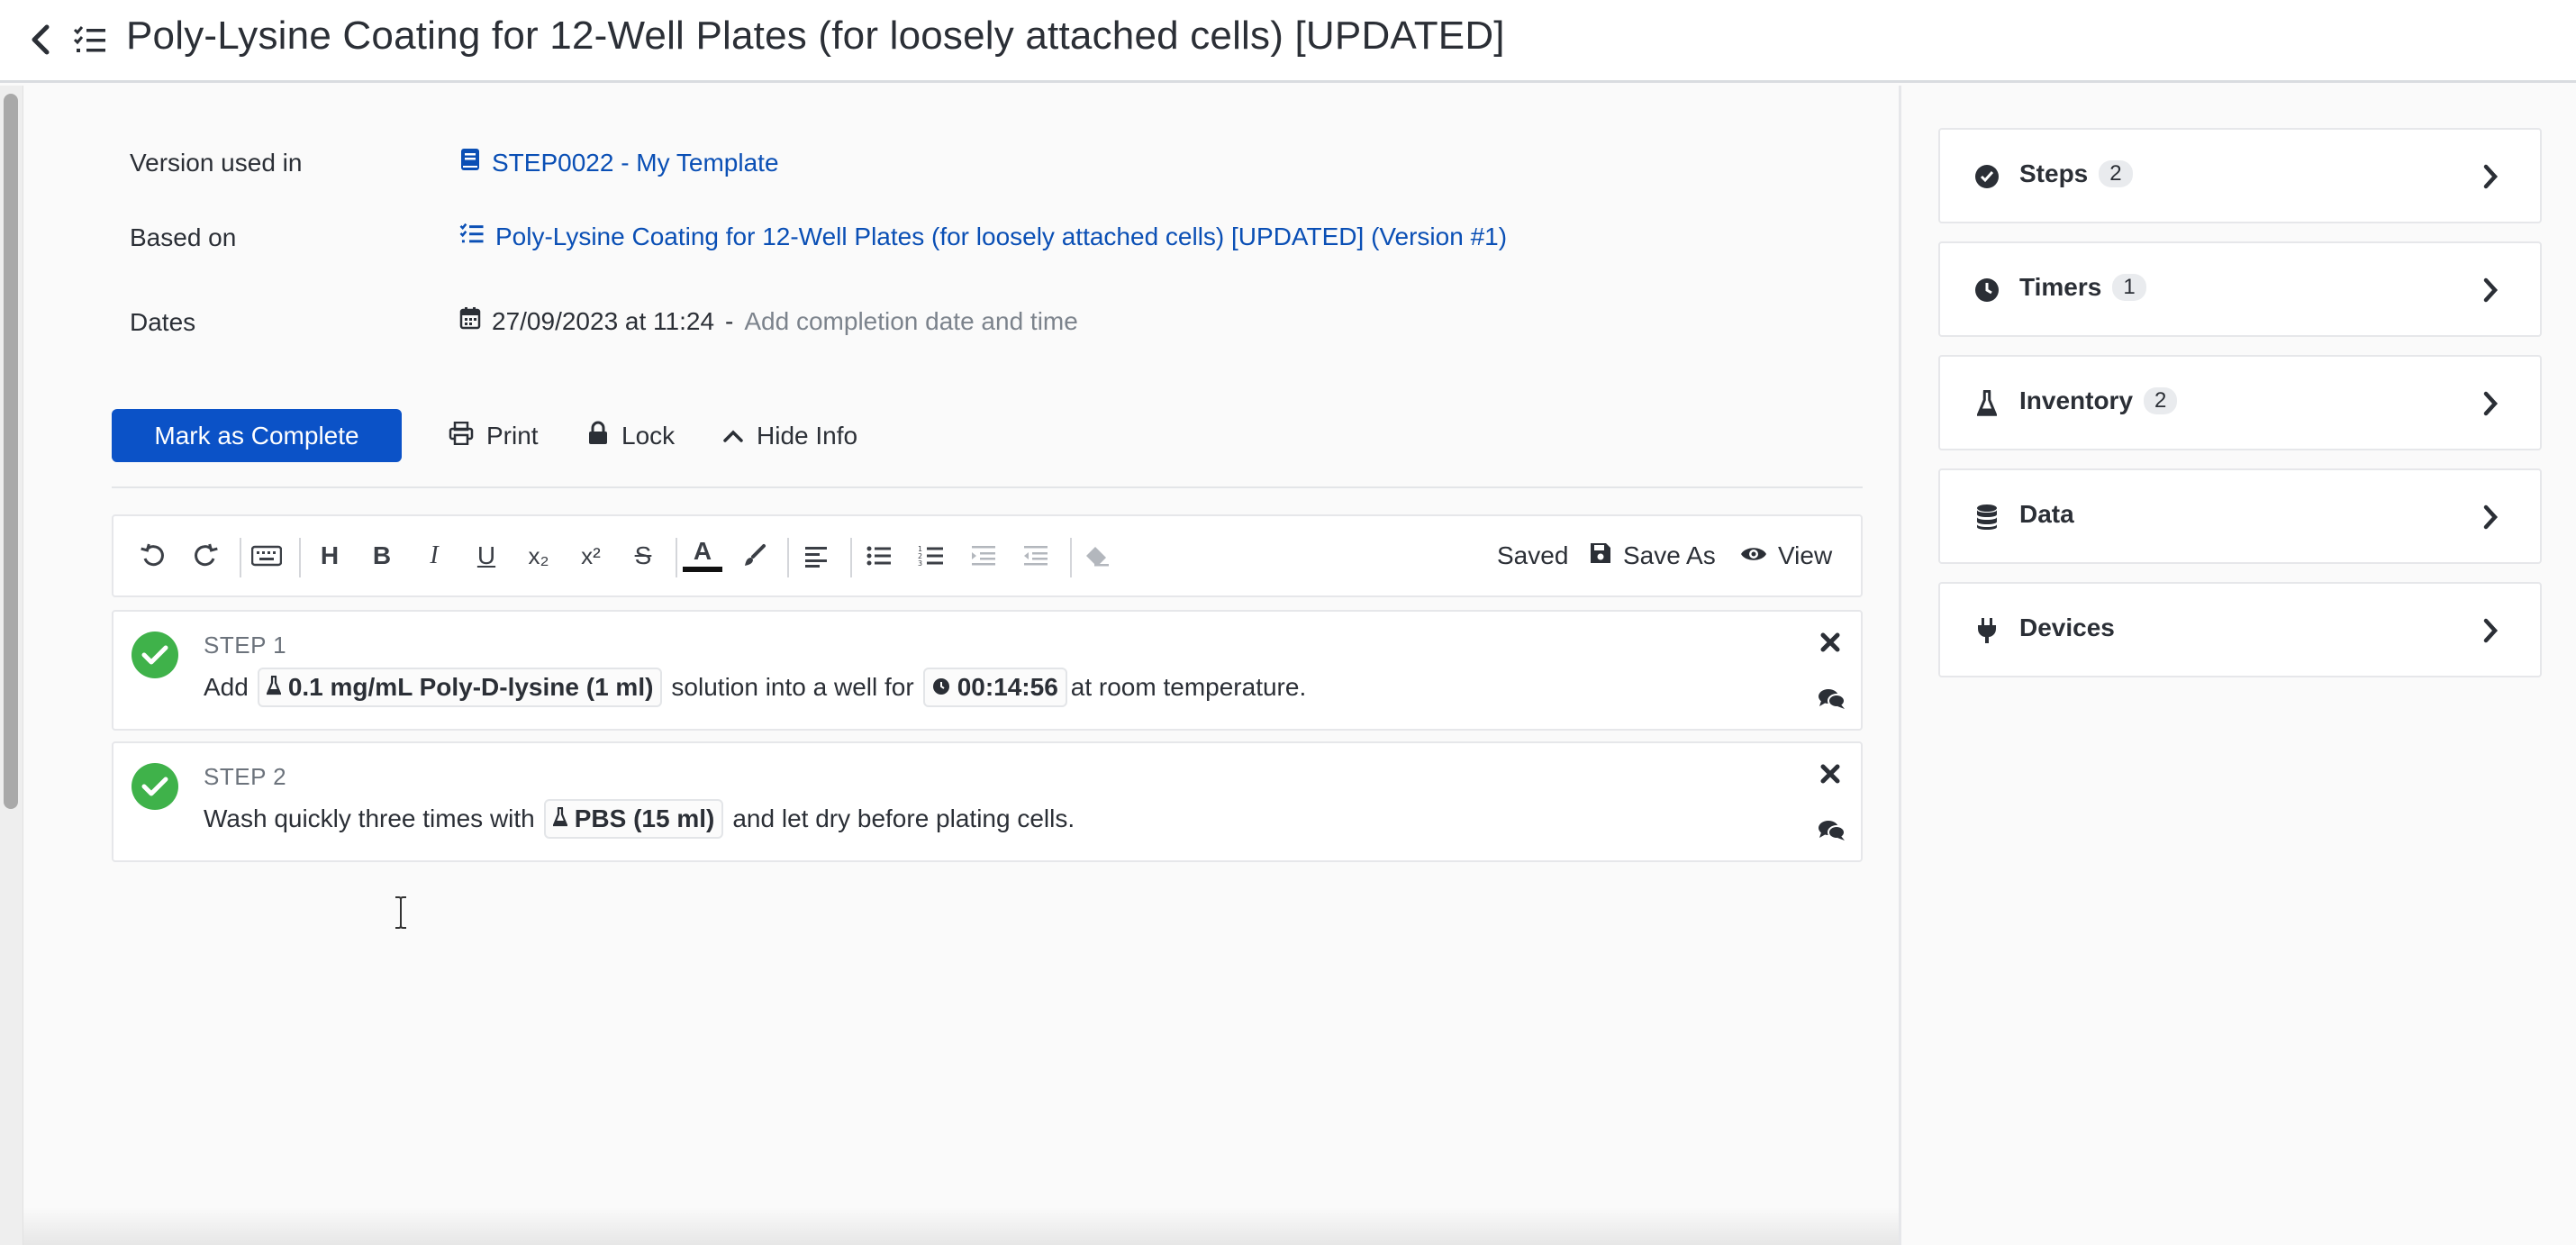 The width and height of the screenshot is (2576, 1245). What do you see at coordinates (2076, 173) in the screenshot?
I see `sidebar-item-label: Steps 2` at bounding box center [2076, 173].